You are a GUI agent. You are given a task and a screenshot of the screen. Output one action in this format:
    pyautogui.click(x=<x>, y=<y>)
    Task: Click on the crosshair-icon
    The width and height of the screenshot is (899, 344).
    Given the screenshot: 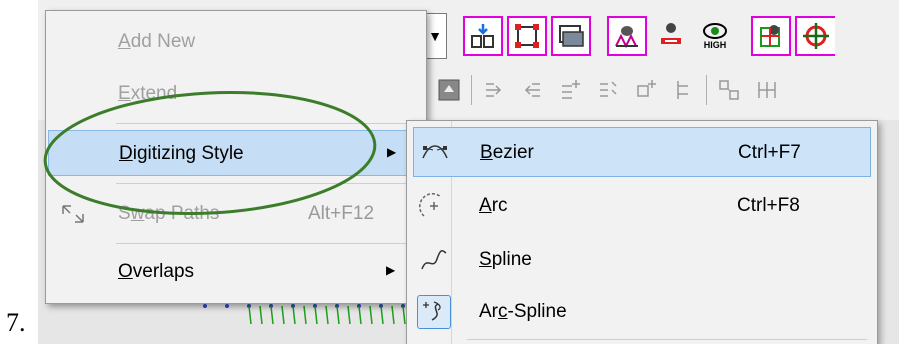 What is the action you would take?
    pyautogui.click(x=815, y=36)
    